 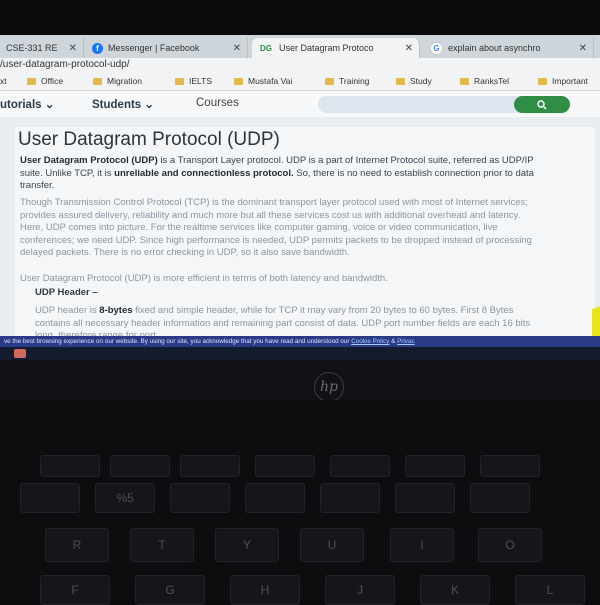 I want to click on facebook-icon: f, so click(x=97, y=48).